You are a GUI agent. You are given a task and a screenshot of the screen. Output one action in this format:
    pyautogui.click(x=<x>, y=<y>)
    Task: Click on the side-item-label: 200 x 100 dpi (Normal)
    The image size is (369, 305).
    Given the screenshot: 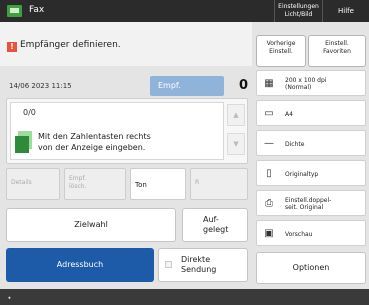 What is the action you would take?
    pyautogui.click(x=305, y=84)
    